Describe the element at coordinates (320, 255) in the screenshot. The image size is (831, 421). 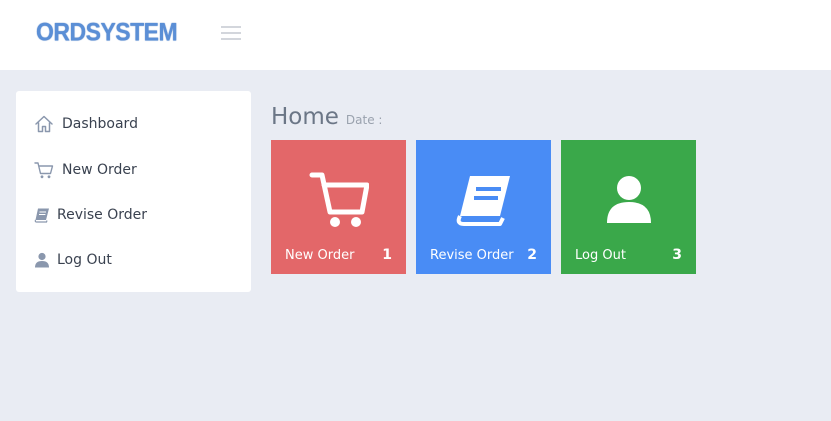
I see `tile-label: New Order` at that location.